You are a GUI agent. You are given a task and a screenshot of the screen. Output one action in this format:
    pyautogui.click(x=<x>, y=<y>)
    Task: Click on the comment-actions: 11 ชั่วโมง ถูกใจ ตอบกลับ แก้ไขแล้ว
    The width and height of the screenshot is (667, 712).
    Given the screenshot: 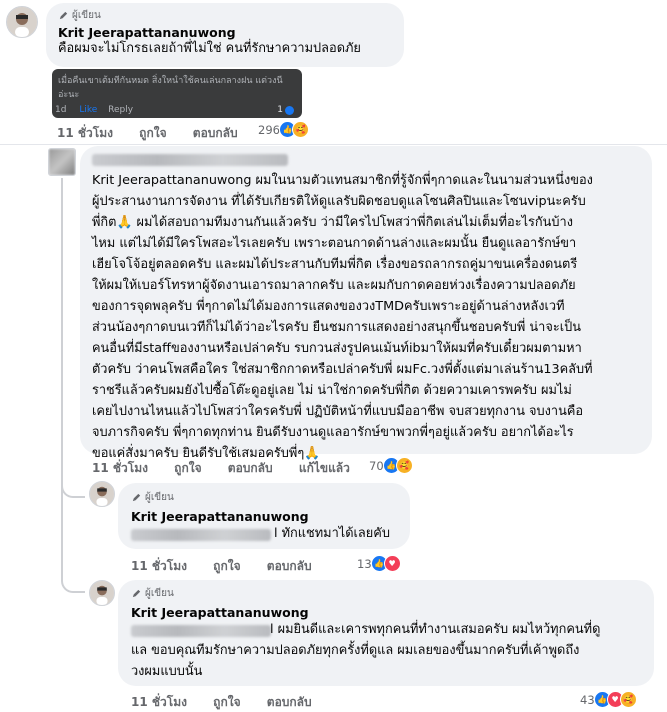 What is the action you would take?
    pyautogui.click(x=232, y=468)
    